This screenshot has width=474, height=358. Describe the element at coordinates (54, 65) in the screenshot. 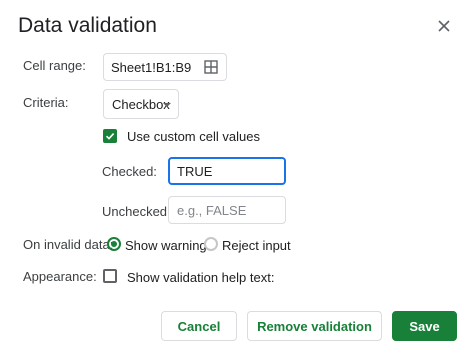

I see `cell-range-label: Cell range:` at that location.